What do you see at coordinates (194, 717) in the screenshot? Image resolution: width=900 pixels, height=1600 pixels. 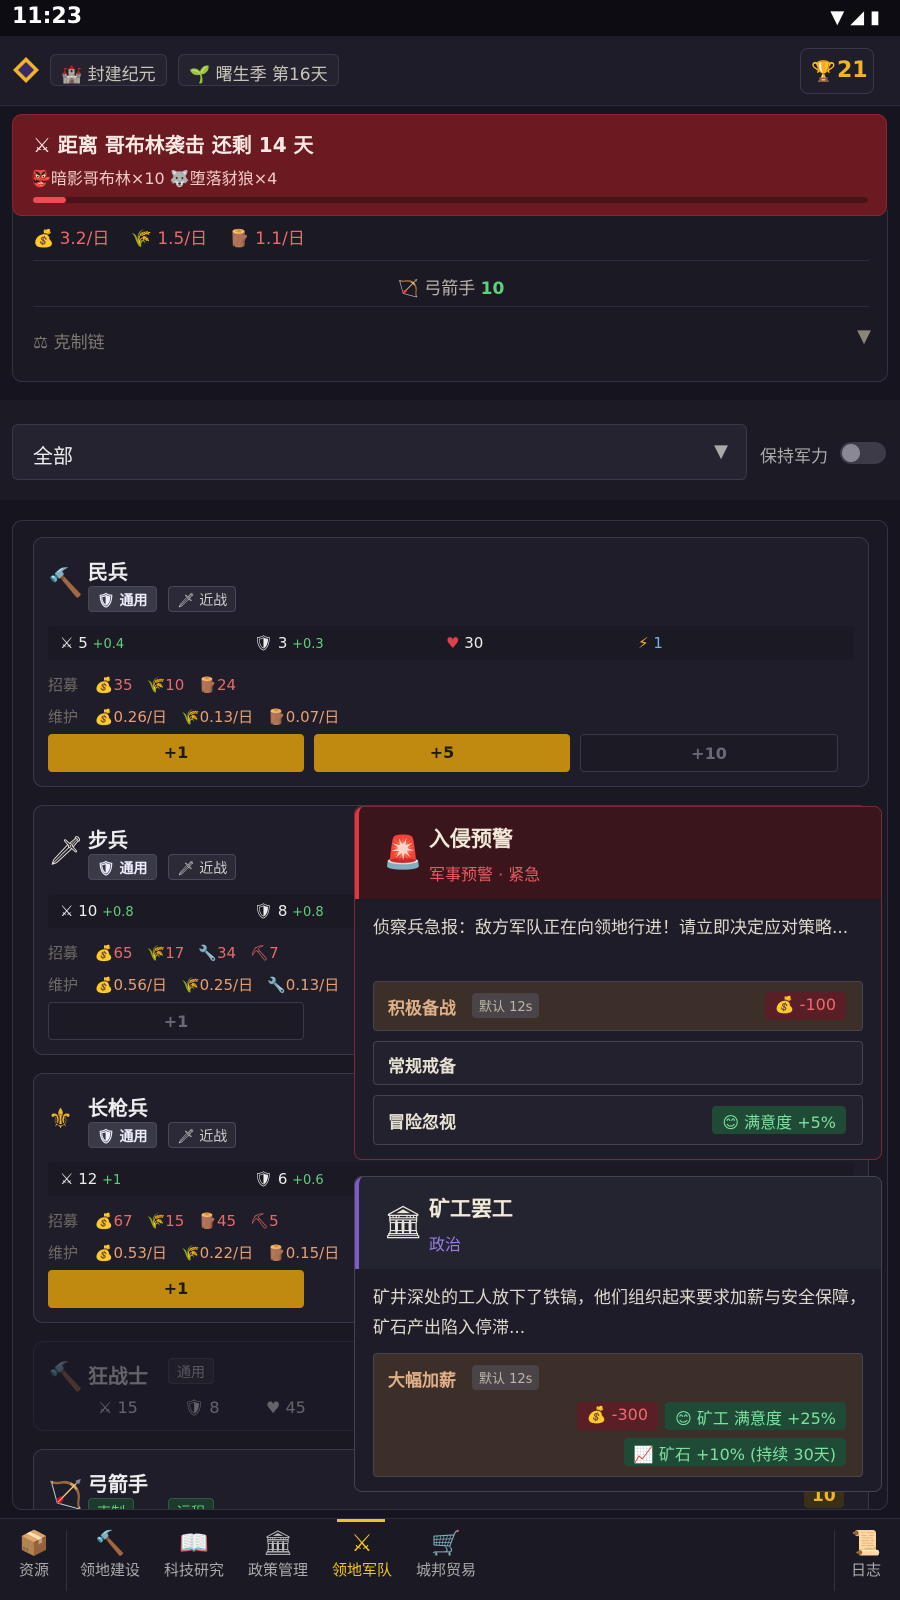 I see `upkeep-cost-row: 维护 💰0.26/日 🌾0.13/日 🪵0.07/日` at bounding box center [194, 717].